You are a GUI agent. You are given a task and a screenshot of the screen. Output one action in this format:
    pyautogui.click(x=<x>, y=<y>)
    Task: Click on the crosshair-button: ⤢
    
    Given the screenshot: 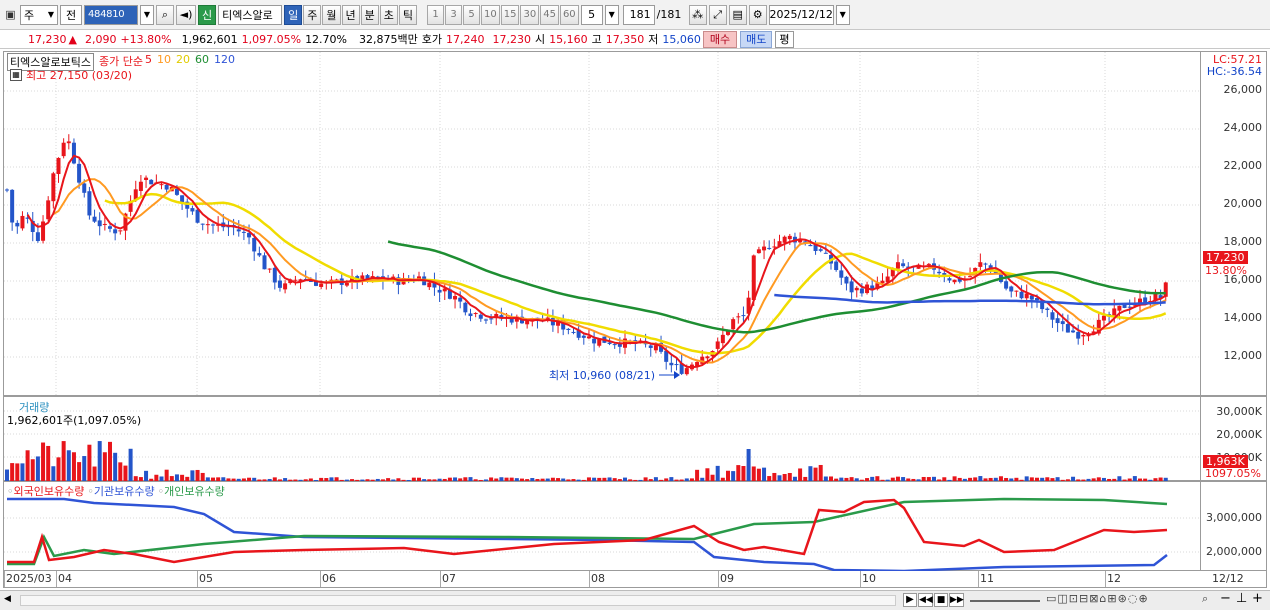 What is the action you would take?
    pyautogui.click(x=717, y=14)
    